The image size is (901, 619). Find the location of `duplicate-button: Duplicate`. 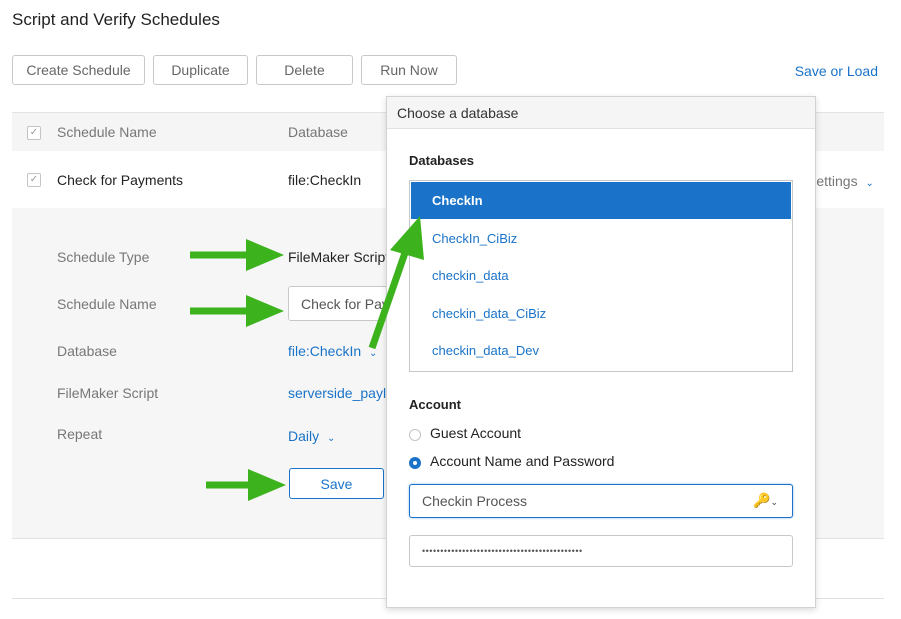

duplicate-button: Duplicate is located at coordinates (200, 70).